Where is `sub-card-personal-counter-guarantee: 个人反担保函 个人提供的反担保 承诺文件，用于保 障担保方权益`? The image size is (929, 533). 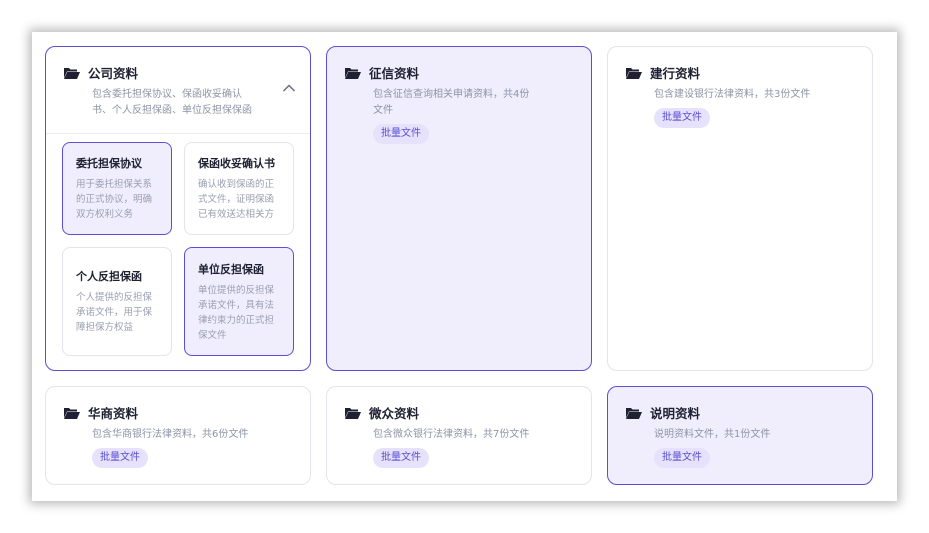
sub-card-personal-counter-guarantee: 个人反担保函 个人提供的反担保 承诺文件，用于保 障担保方权益 is located at coordinates (117, 301).